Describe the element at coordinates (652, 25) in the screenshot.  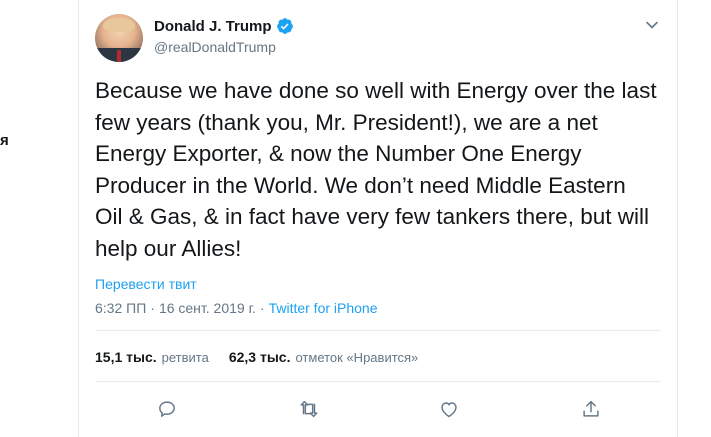
I see `chevron-down-icon` at that location.